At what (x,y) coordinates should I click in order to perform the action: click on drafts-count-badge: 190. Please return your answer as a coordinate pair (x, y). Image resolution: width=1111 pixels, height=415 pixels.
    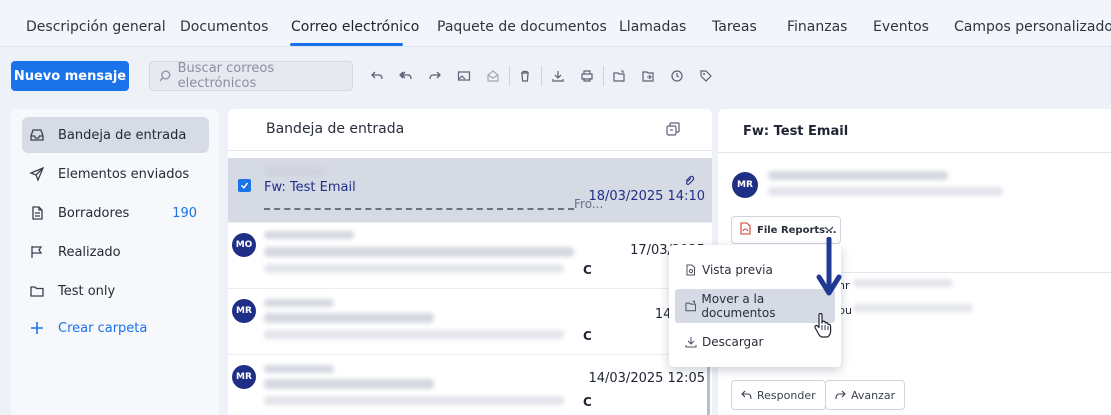
    Looking at the image, I should click on (184, 213).